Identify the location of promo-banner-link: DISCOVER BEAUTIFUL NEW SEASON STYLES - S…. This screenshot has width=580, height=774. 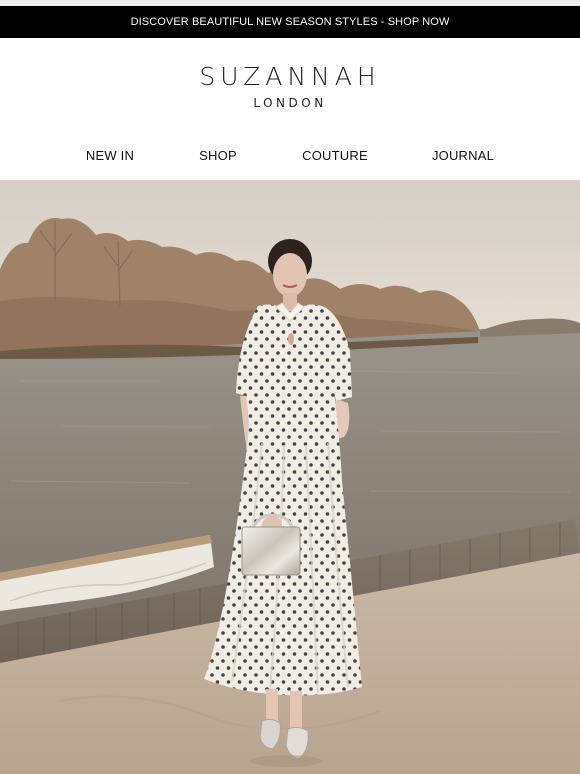
(290, 22).